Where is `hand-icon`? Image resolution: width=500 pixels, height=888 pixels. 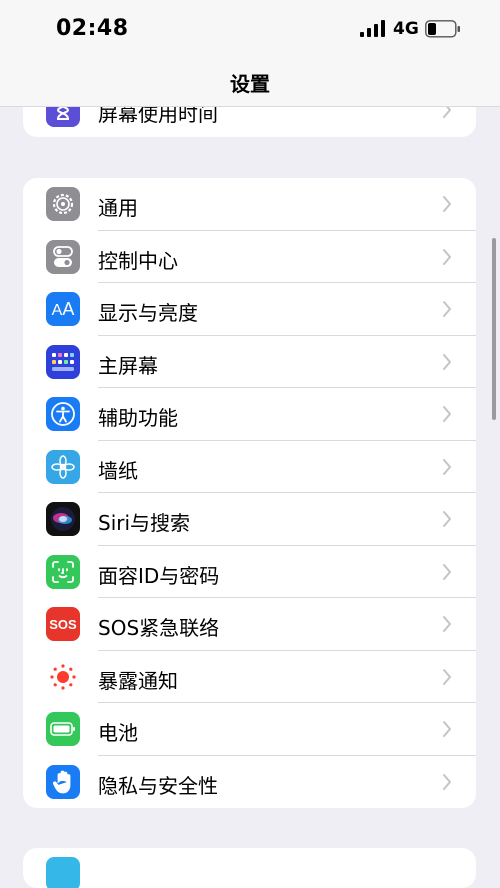 hand-icon is located at coordinates (63, 781).